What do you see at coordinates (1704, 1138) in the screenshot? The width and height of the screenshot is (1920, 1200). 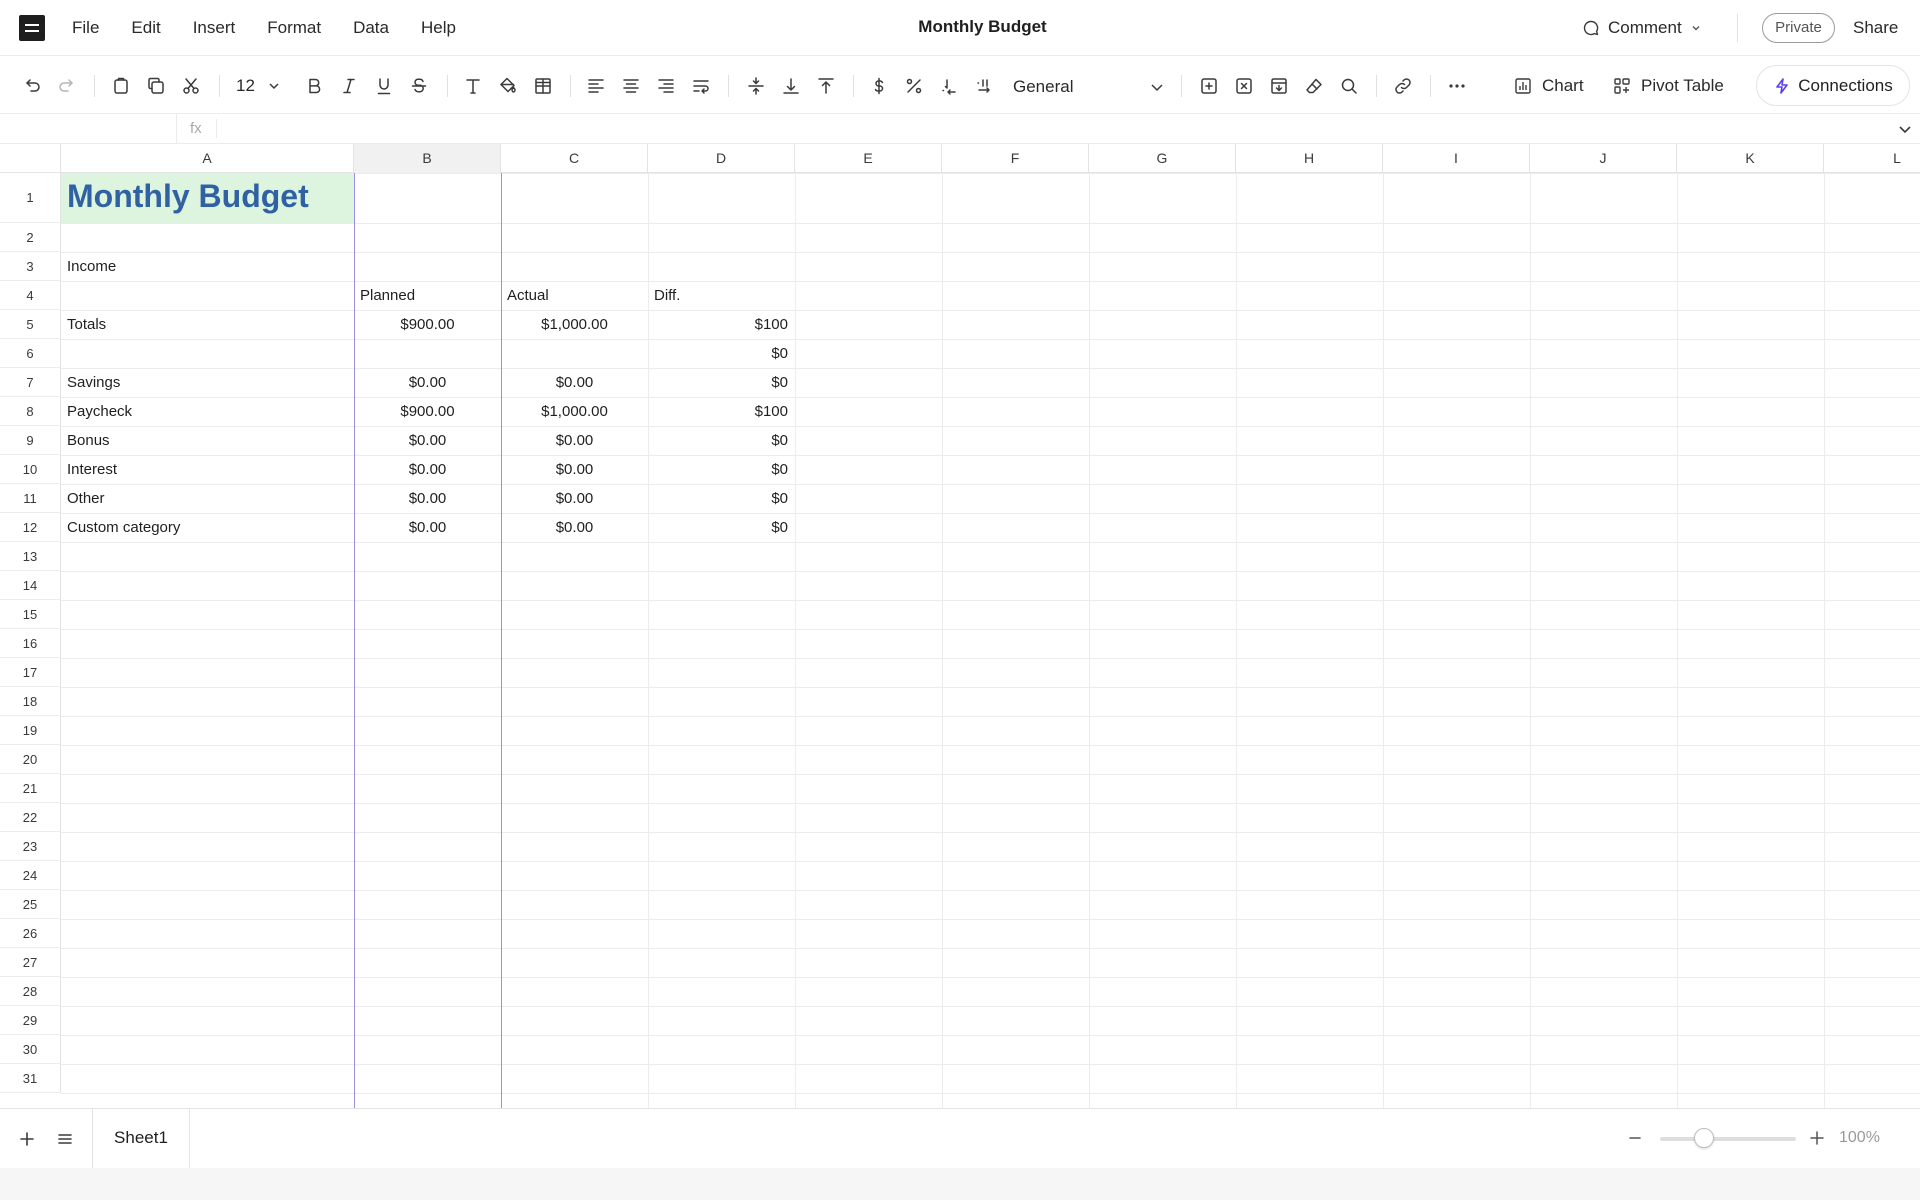 I see `zoom-slider-handle` at bounding box center [1704, 1138].